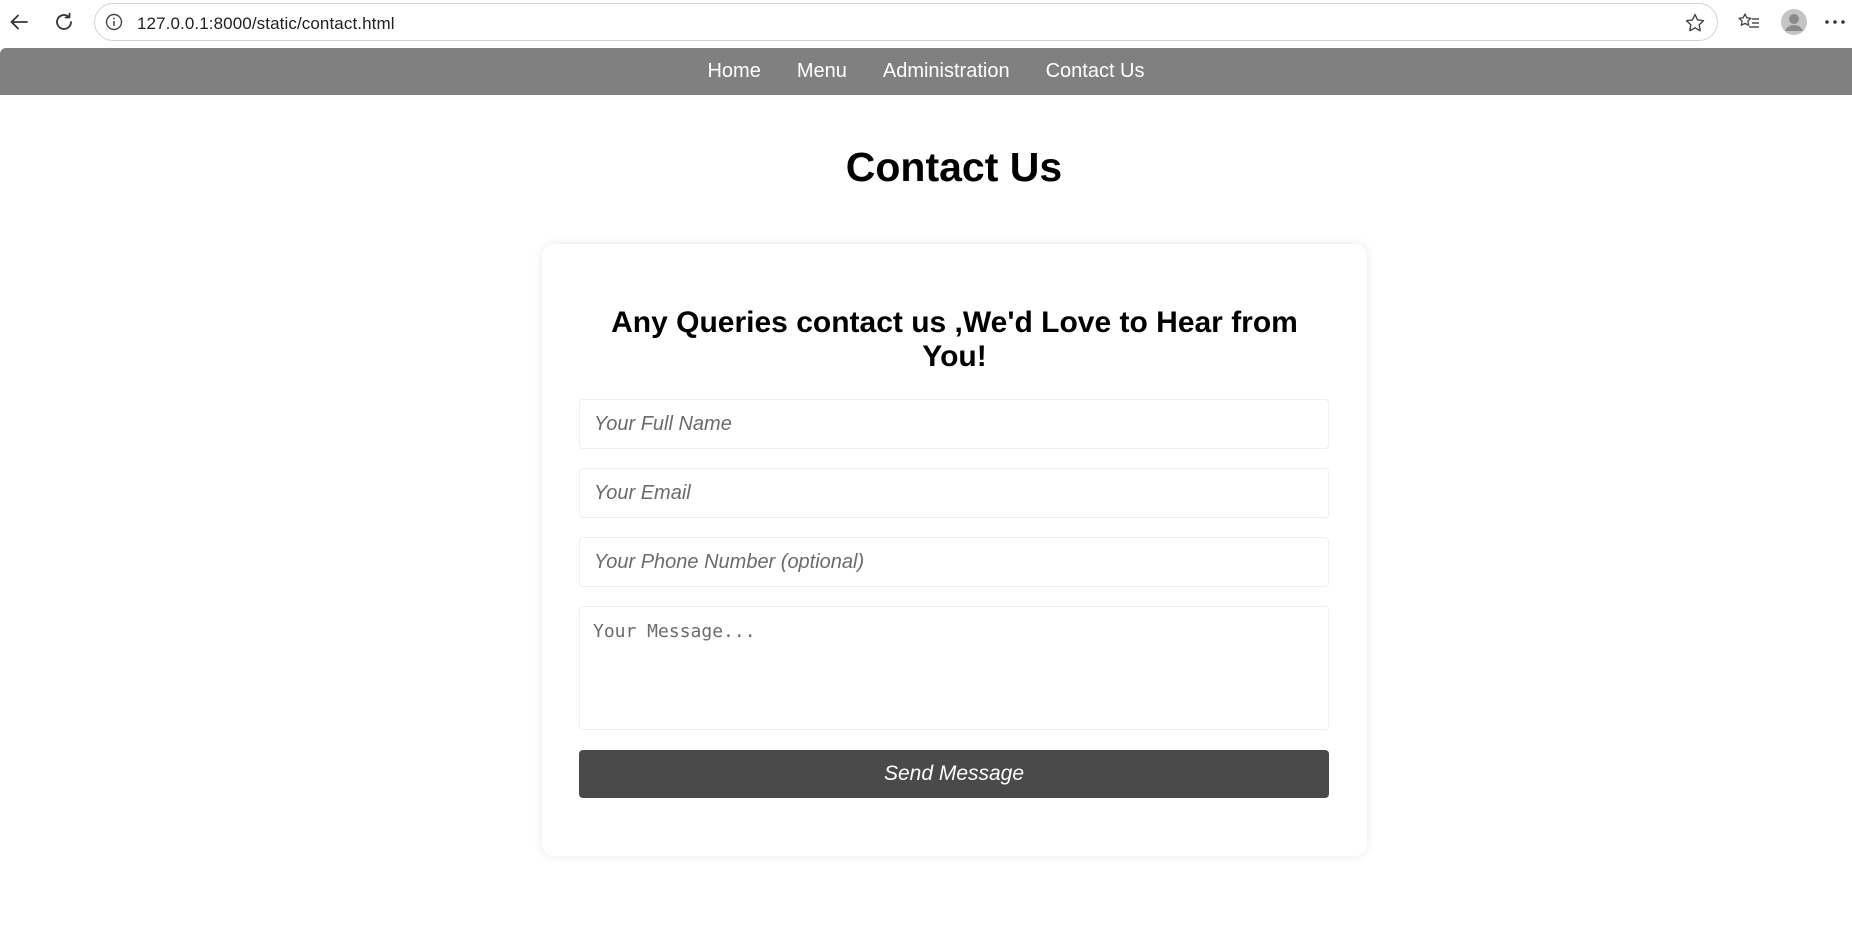 The height and width of the screenshot is (934, 1852). Describe the element at coordinates (946, 71) in the screenshot. I see `nav-link-administration: Administration` at that location.